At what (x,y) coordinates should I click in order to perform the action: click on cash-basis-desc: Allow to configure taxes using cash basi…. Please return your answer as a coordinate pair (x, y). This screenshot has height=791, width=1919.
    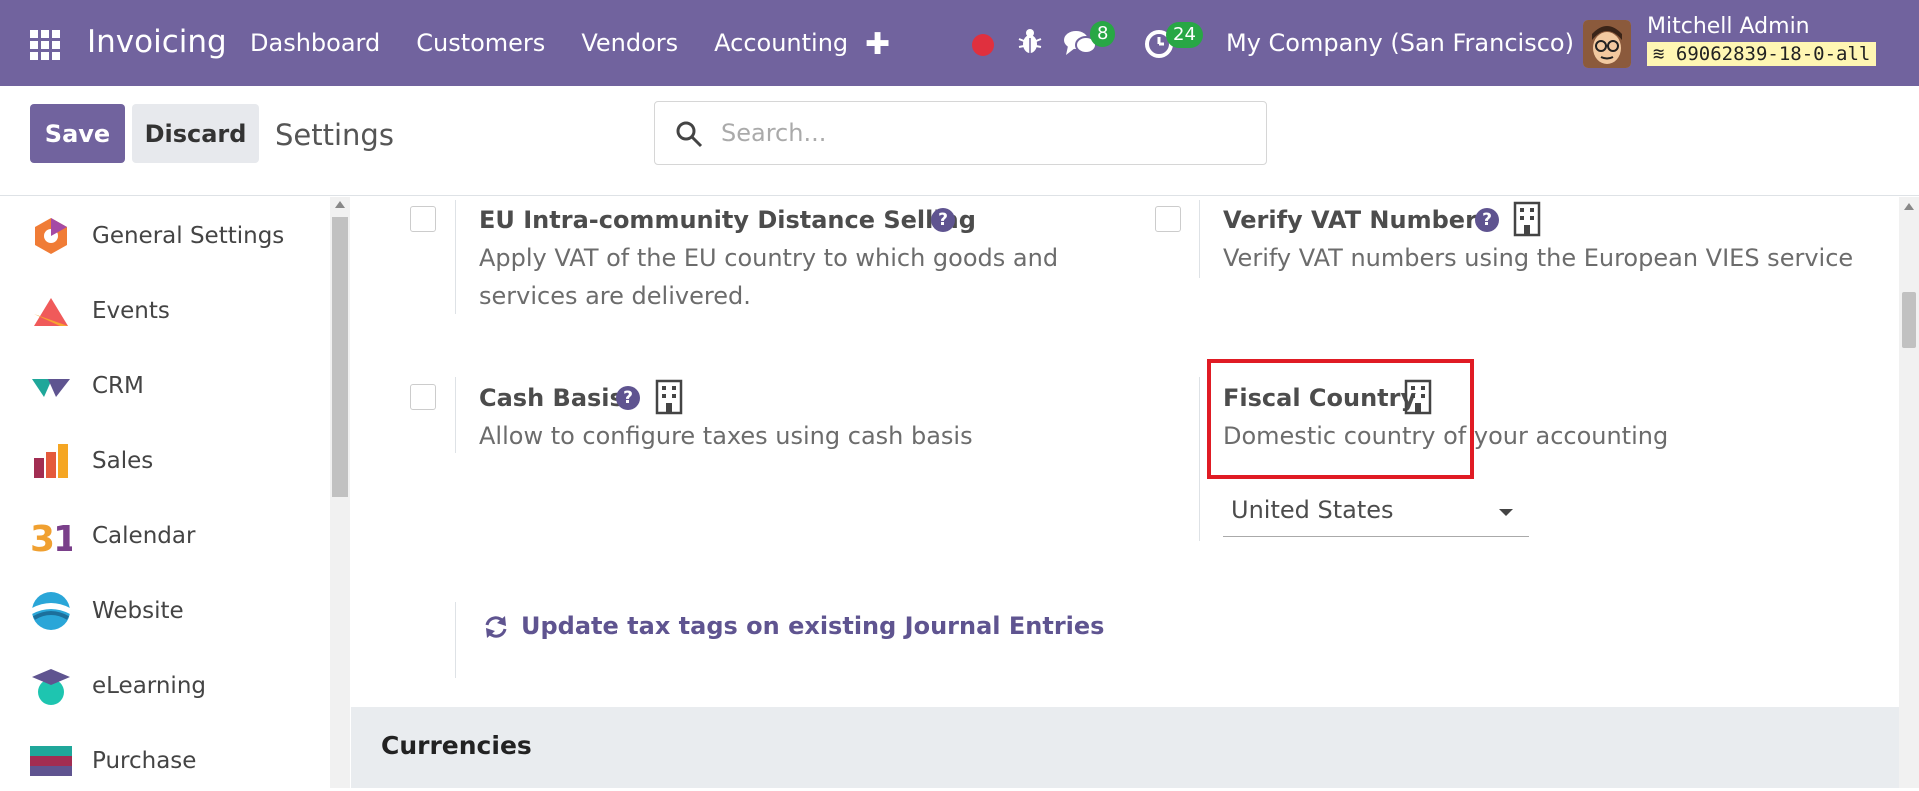
    Looking at the image, I should click on (726, 436).